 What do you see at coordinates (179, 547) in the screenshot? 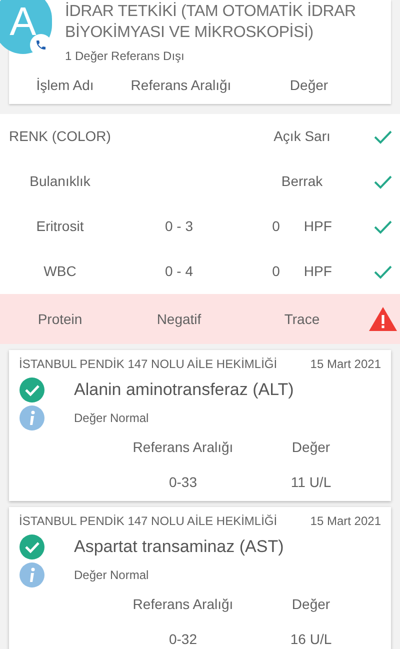
I see `test-title: Aspartat transaminaz (AST)` at bounding box center [179, 547].